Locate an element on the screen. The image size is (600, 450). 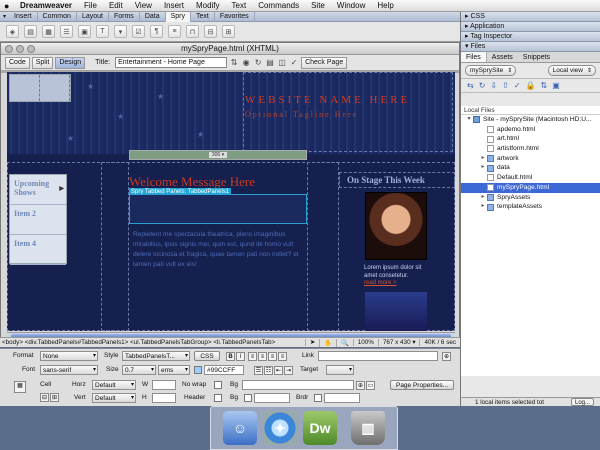
trash-icon: ▥ is located at coordinates (368, 428).